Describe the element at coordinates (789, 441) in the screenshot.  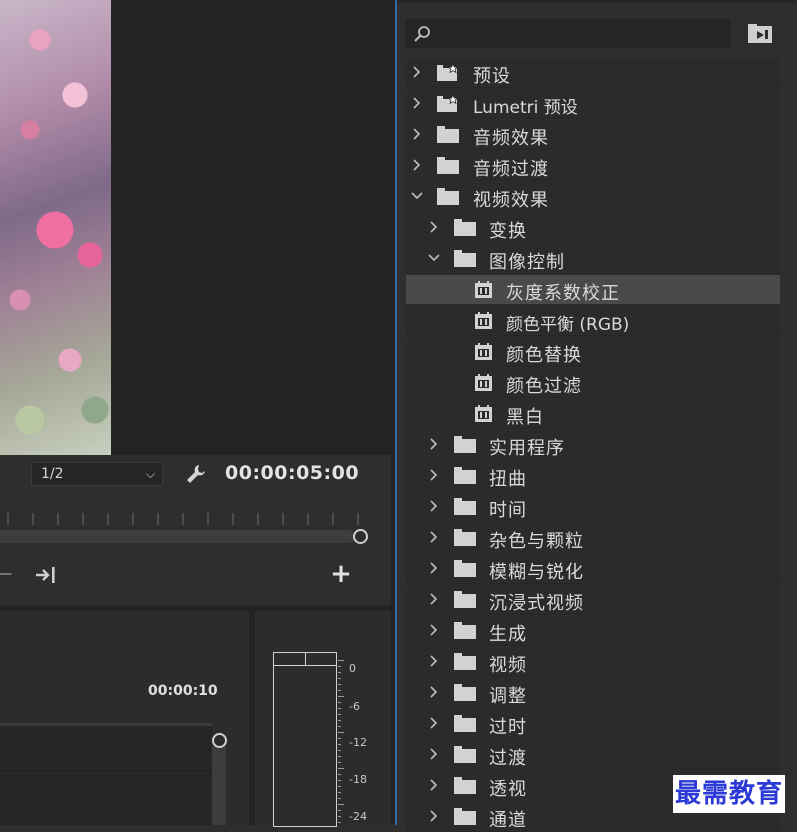
I see `effects-list-scrollbar` at that location.